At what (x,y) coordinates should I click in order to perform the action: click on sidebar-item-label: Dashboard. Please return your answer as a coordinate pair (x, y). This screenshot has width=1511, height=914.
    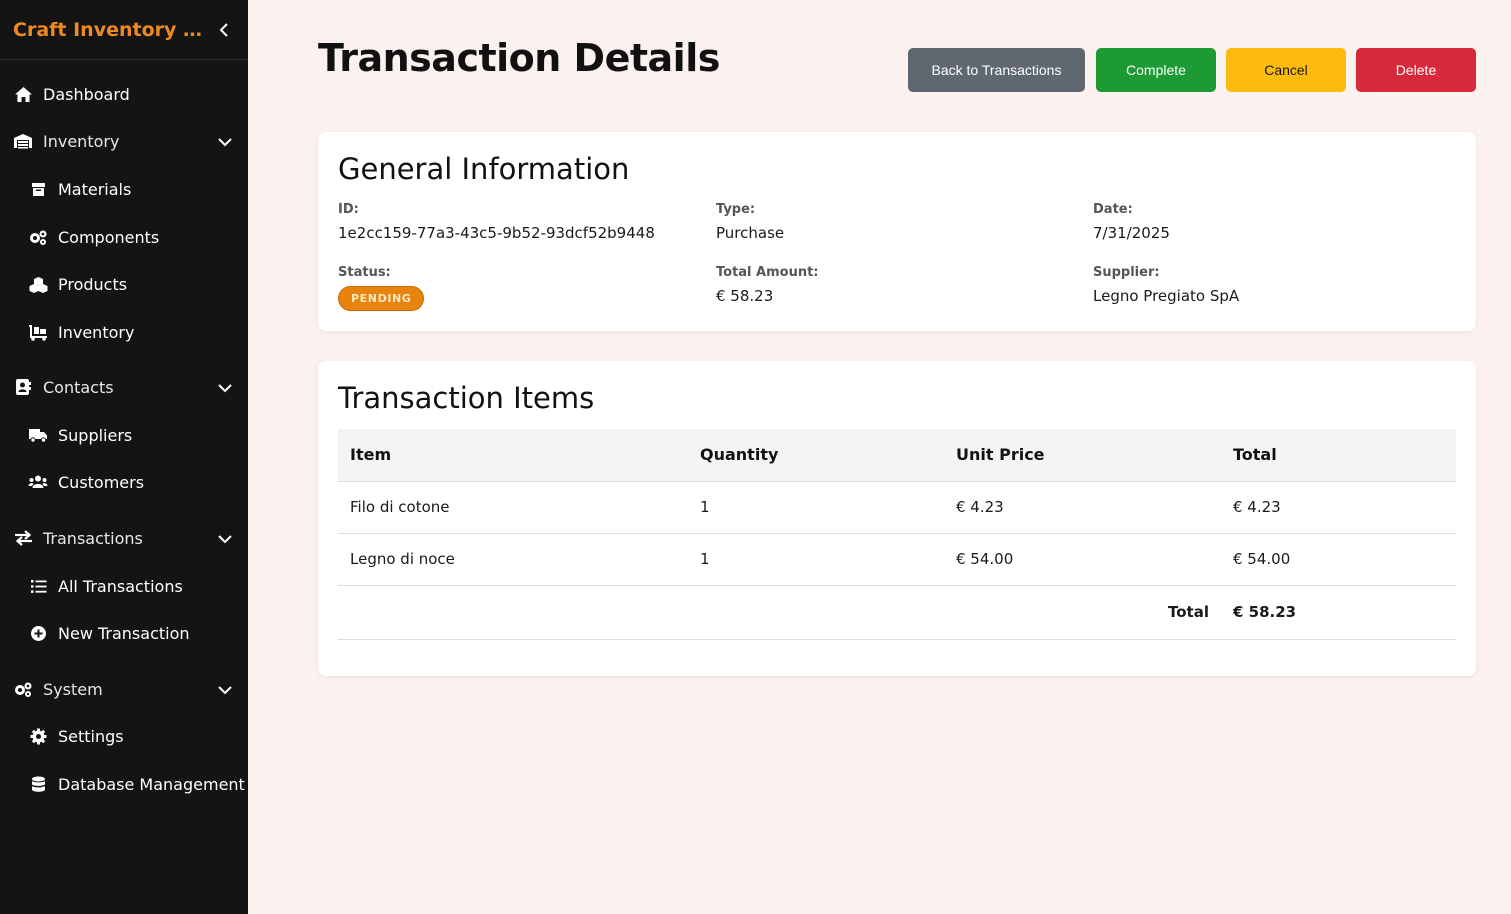
    Looking at the image, I should click on (86, 94).